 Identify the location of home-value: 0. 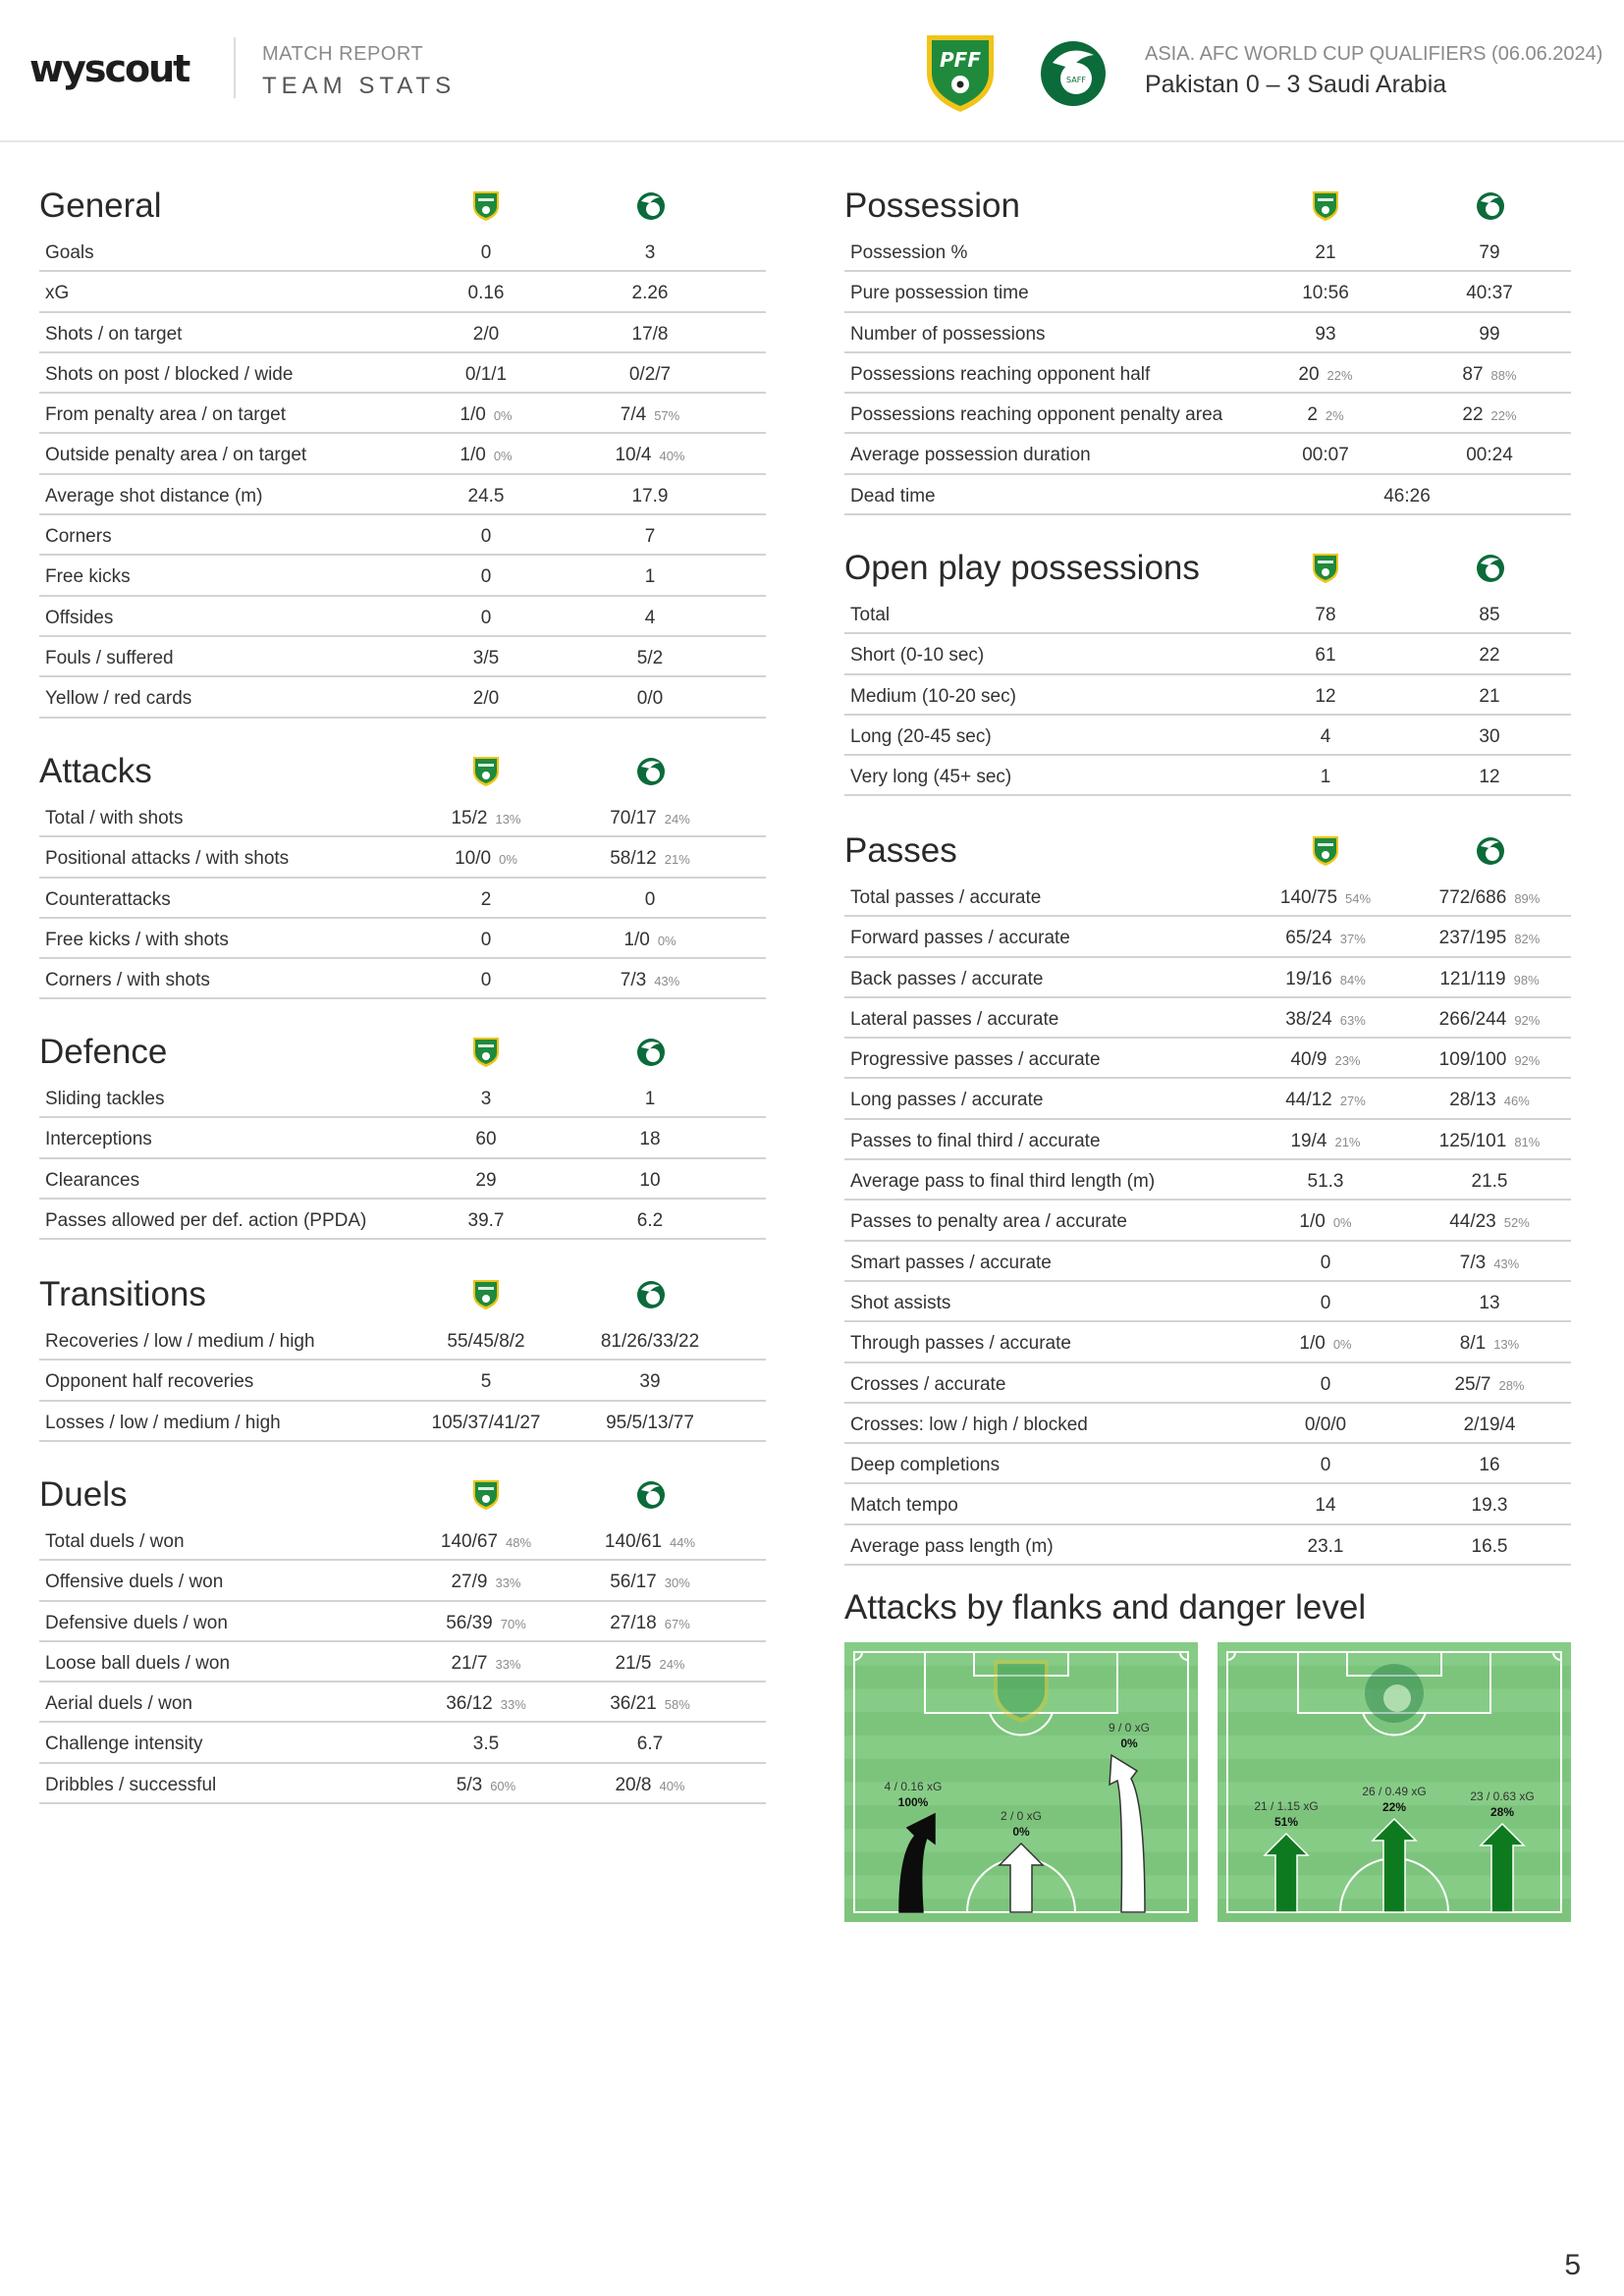
(1325, 1303).